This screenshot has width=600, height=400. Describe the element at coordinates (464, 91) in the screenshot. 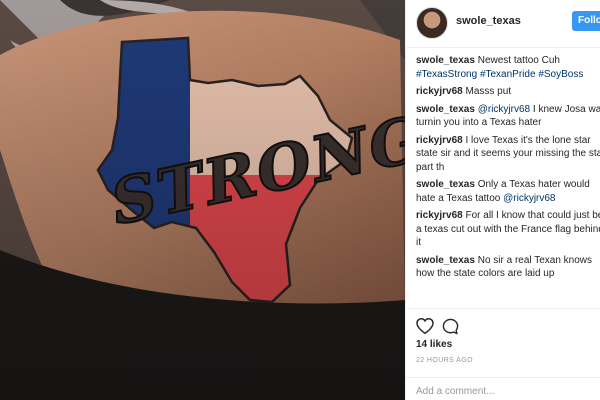

I see `list-item: rickyjrv68 Masss put` at that location.